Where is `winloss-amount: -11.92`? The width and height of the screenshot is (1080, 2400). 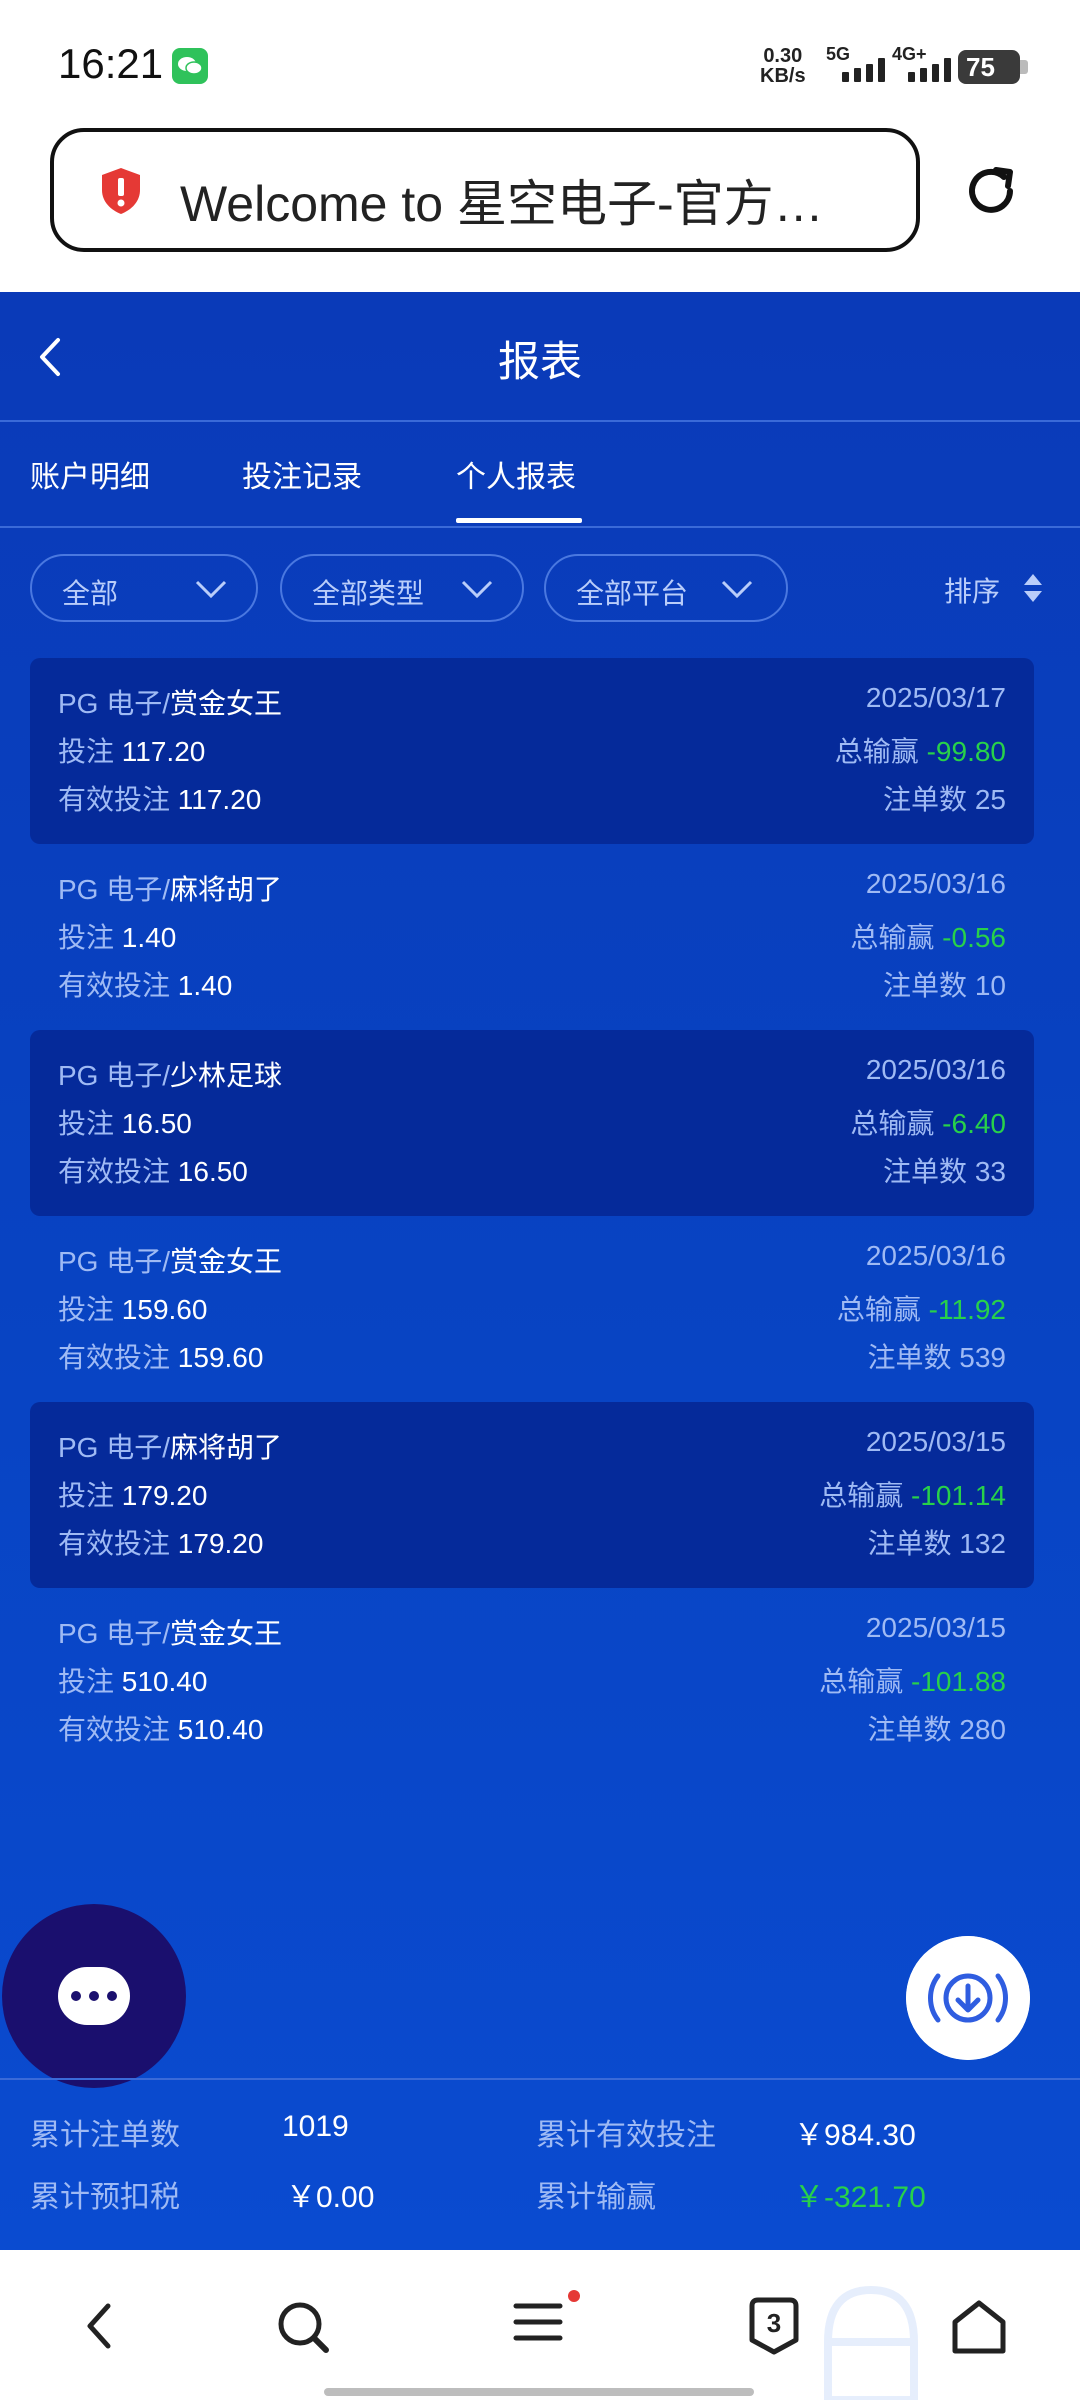
winloss-amount: -11.92 is located at coordinates (967, 1309).